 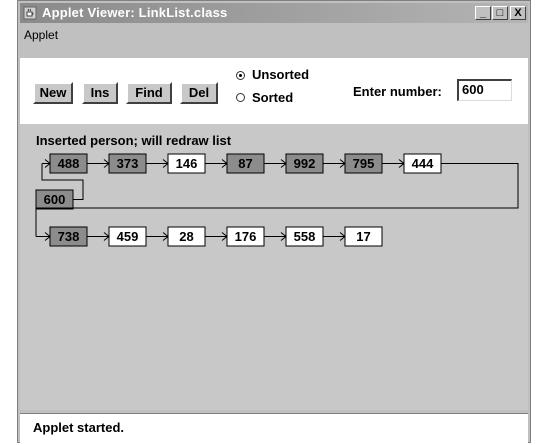 I want to click on close-button: X, so click(x=518, y=13).